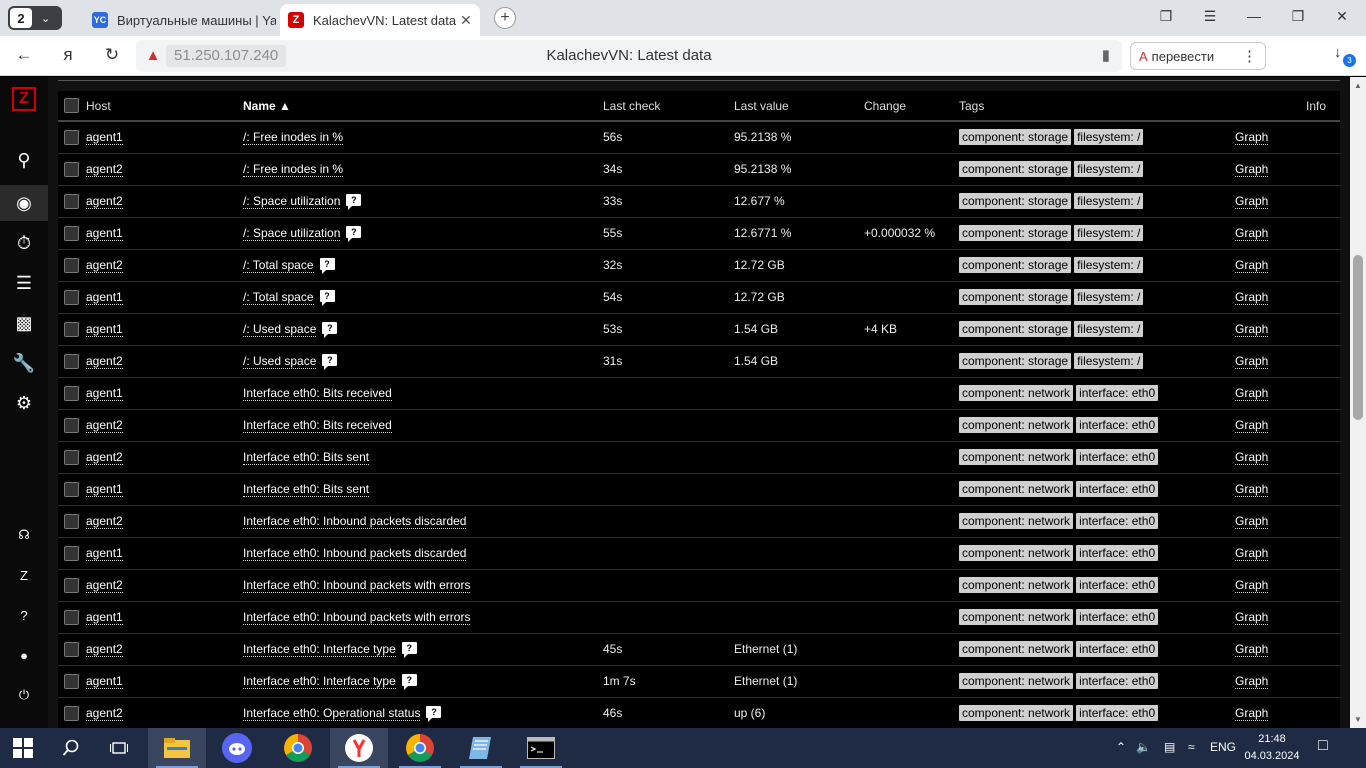 The width and height of the screenshot is (1366, 768). Describe the element at coordinates (1358, 337) in the screenshot. I see `scrollbar-thumb` at that location.